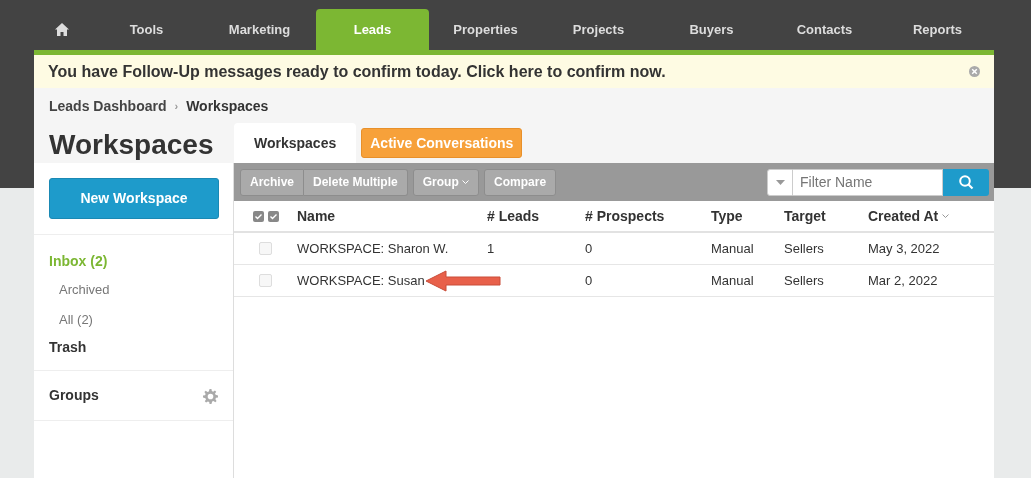 Image resolution: width=1031 pixels, height=478 pixels. I want to click on table-cell: WORKSPACE: Susan, so click(361, 280).